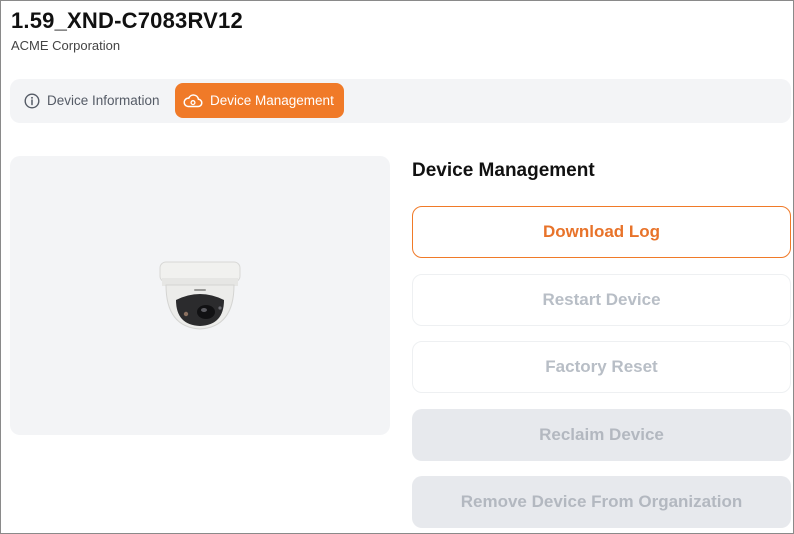 The width and height of the screenshot is (794, 534). What do you see at coordinates (127, 20) in the screenshot?
I see `page-title: 1.59_XND-C7083RV12` at bounding box center [127, 20].